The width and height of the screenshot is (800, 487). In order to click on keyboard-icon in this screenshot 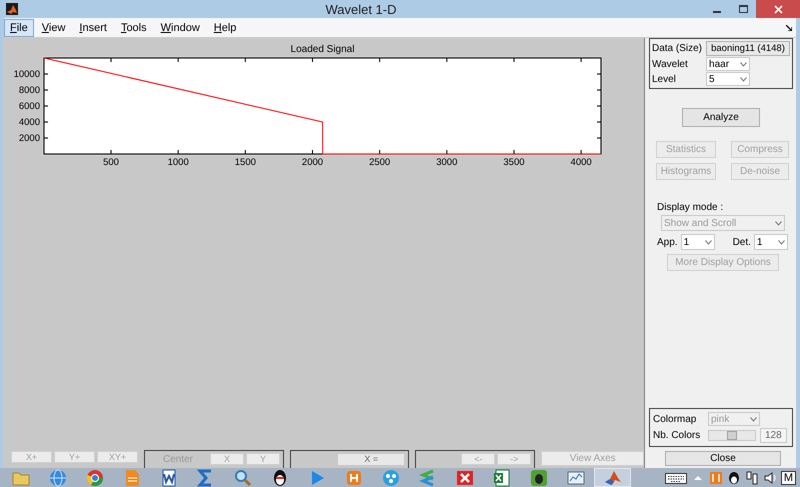, I will do `click(675, 477)`.